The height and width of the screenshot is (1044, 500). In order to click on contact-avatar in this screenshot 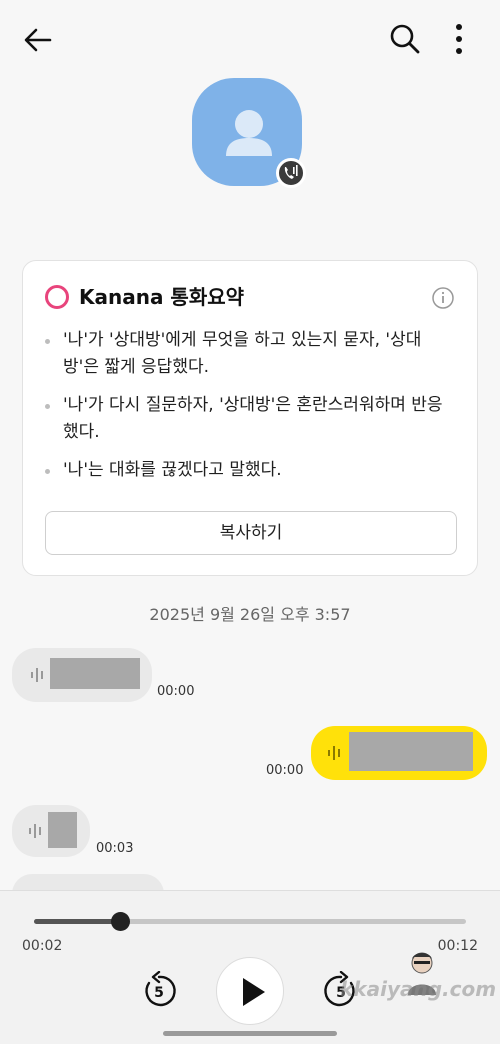, I will do `click(251, 135)`.